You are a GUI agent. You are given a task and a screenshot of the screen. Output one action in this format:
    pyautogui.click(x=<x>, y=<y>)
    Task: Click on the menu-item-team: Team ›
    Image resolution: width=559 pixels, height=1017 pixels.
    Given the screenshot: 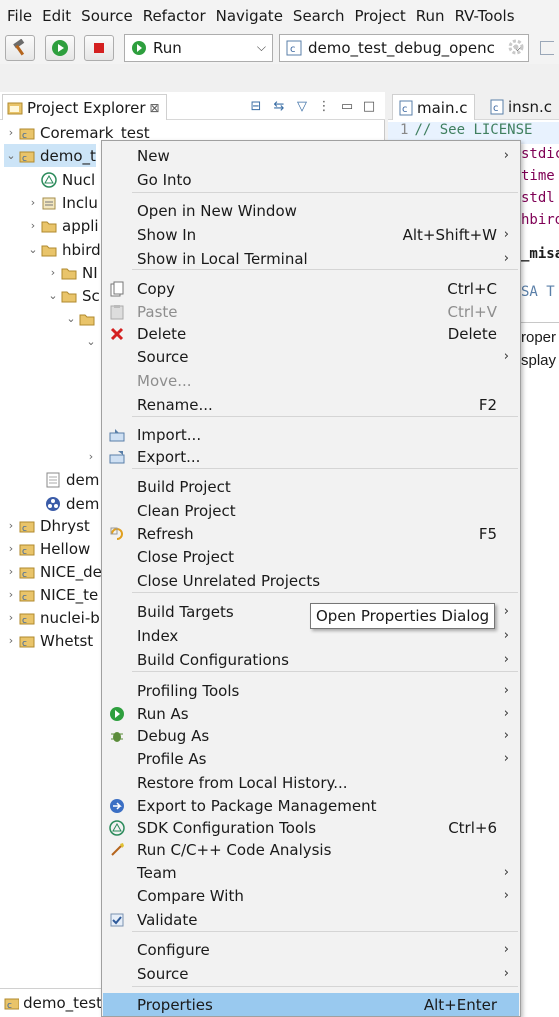 What is the action you would take?
    pyautogui.click(x=311, y=872)
    